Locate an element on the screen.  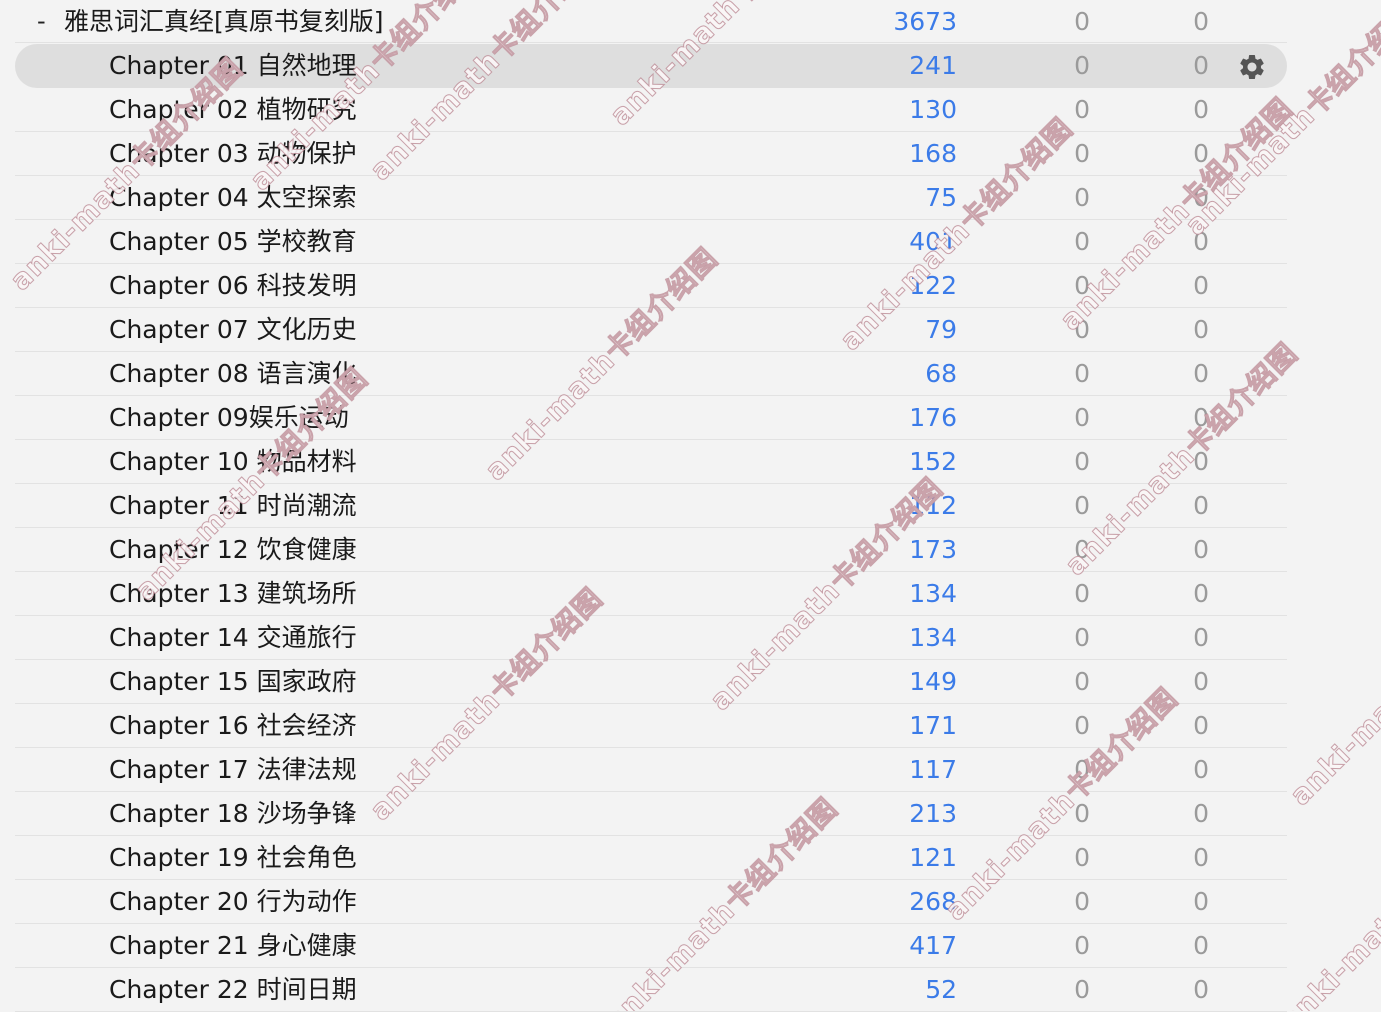
deck-row: Chapter 14 交通旅行 134 0 0 is located at coordinates (651, 638).